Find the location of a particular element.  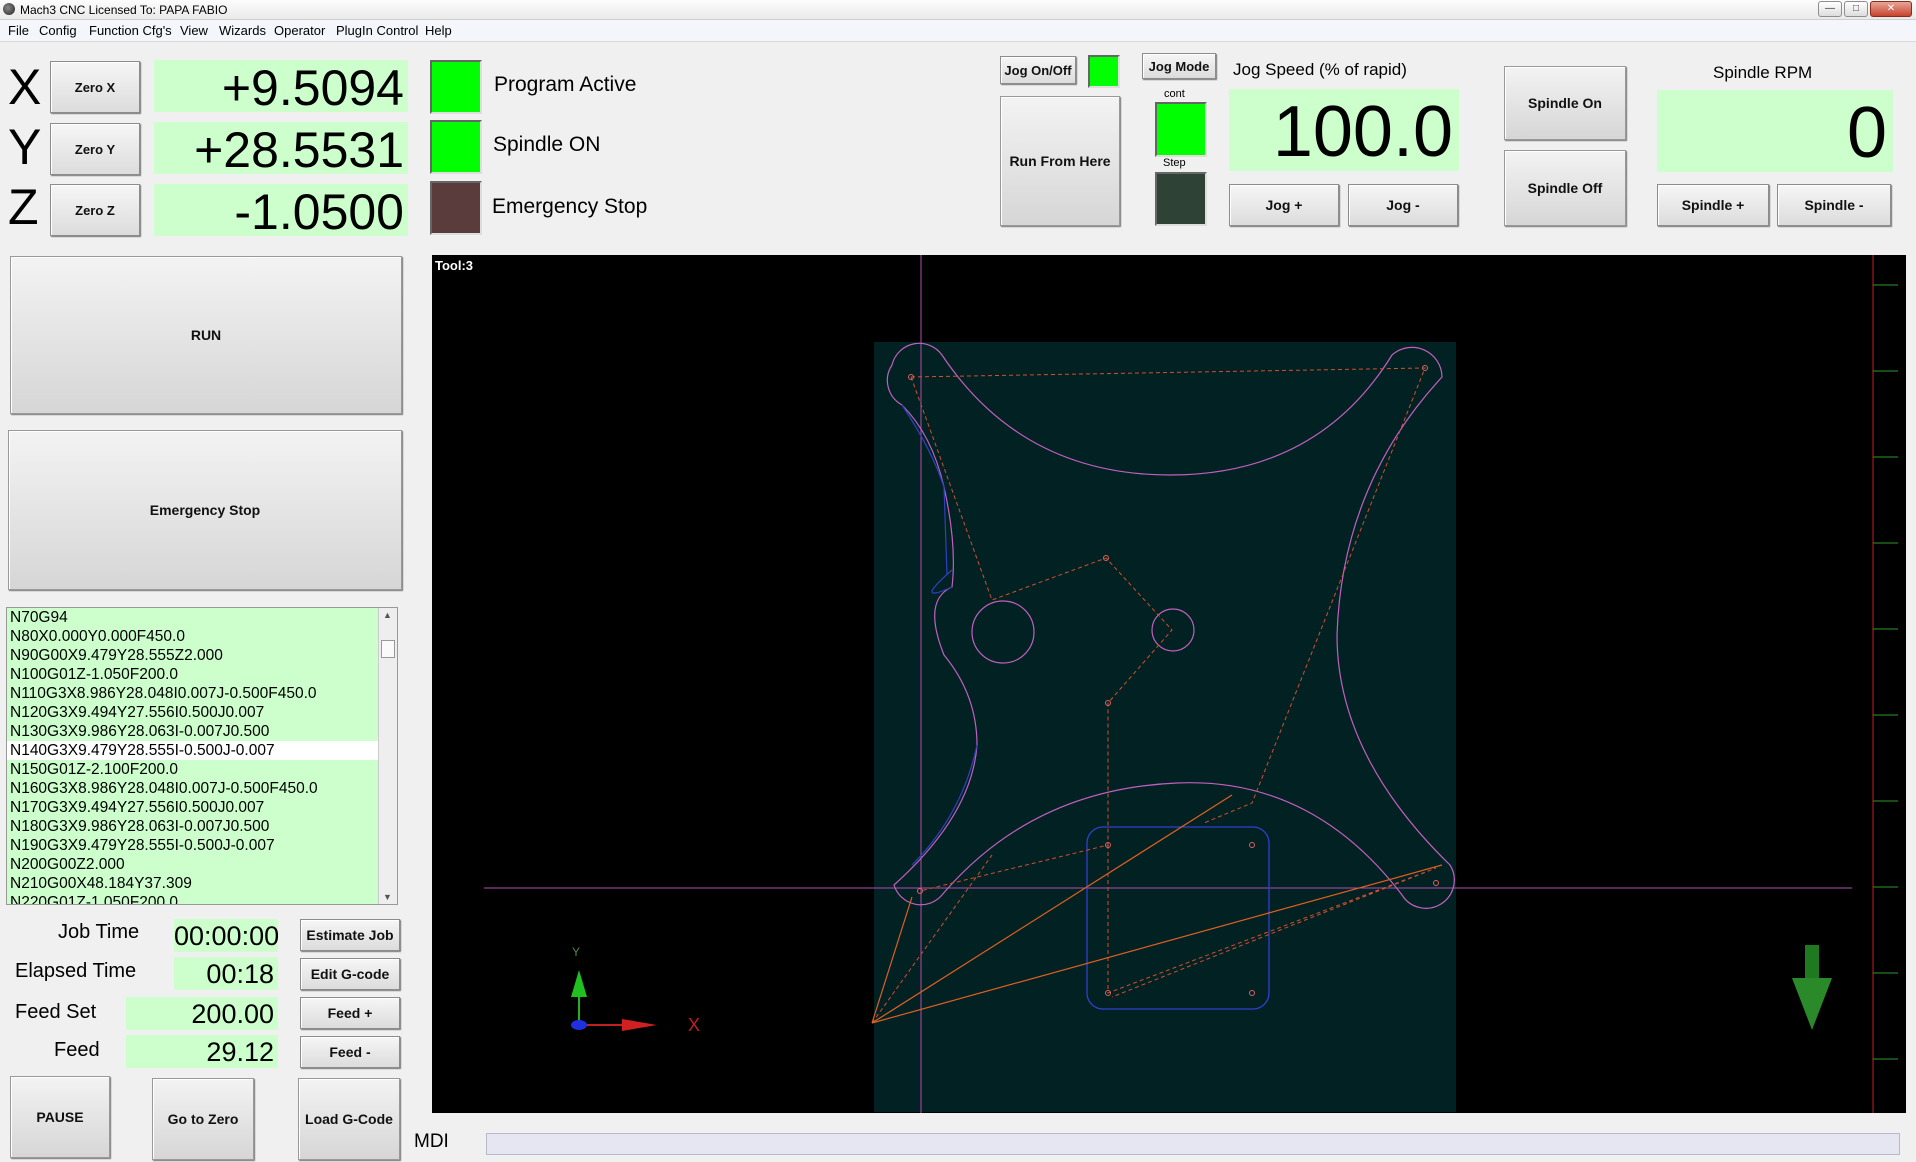

axis-letter-z: Z is located at coordinates (23, 207).